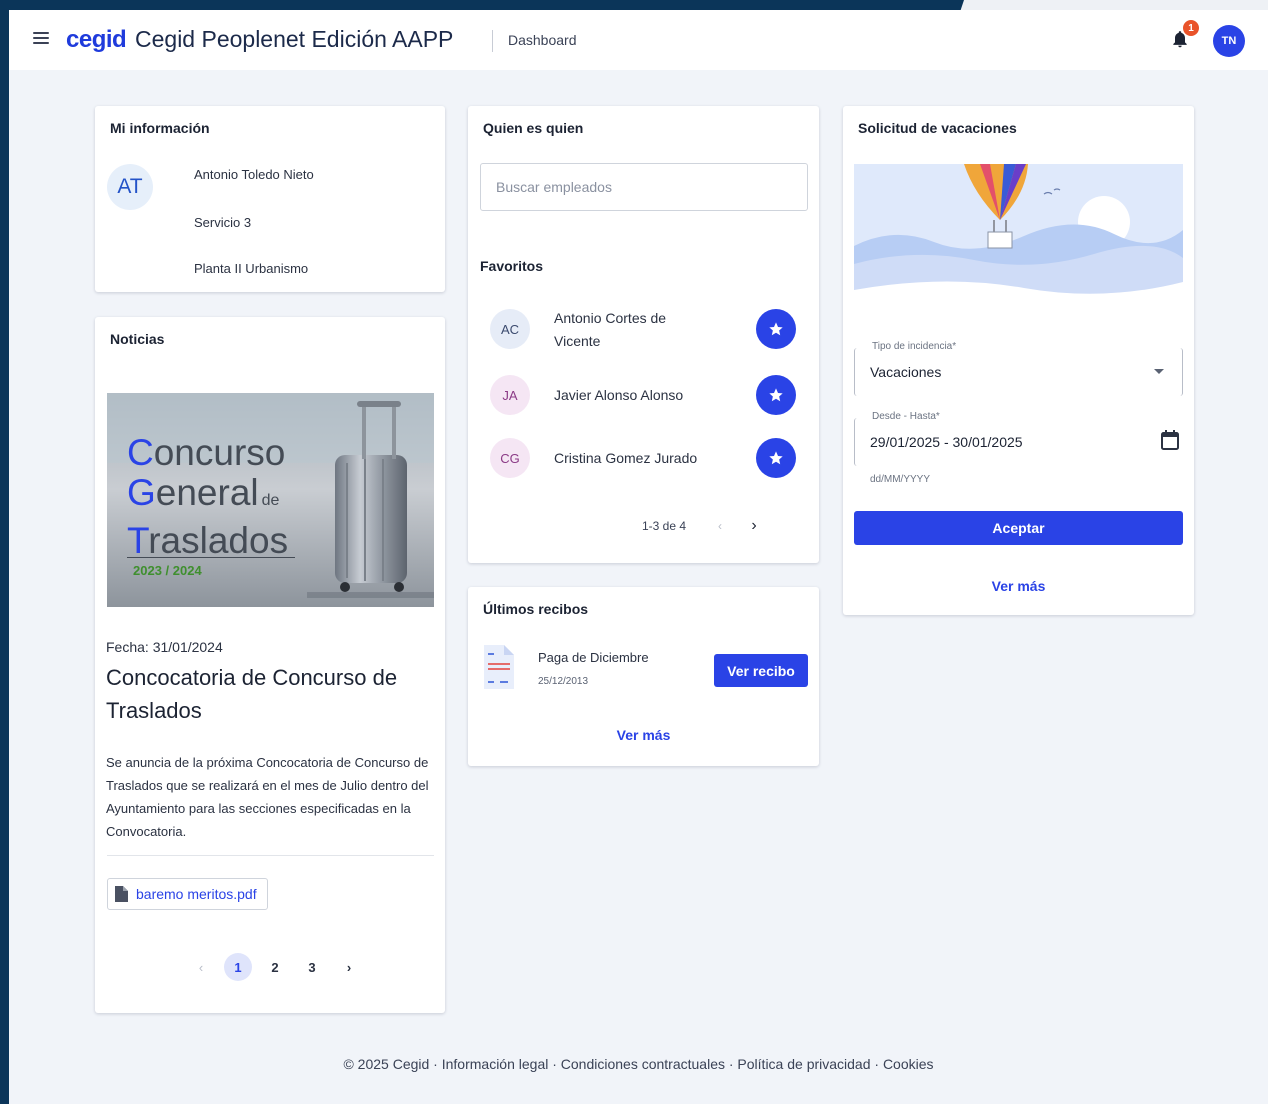 The image size is (1268, 1104). I want to click on favorites-pagination: 1-3 de 4 ‹ ›, so click(704, 526).